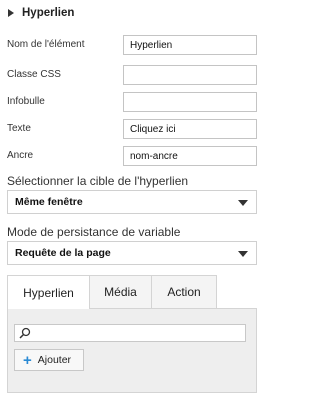 The height and width of the screenshot is (400, 320). What do you see at coordinates (46, 44) in the screenshot?
I see `element-name-label: Nom de l'élément` at bounding box center [46, 44].